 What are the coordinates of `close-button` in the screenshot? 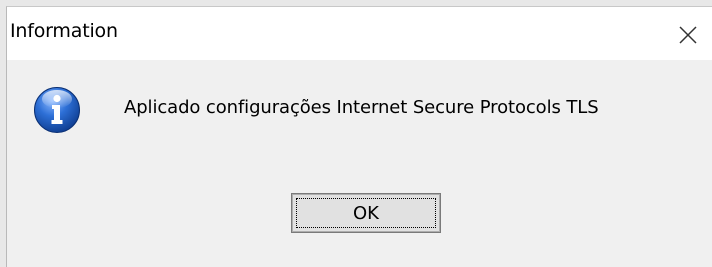 It's located at (689, 33).